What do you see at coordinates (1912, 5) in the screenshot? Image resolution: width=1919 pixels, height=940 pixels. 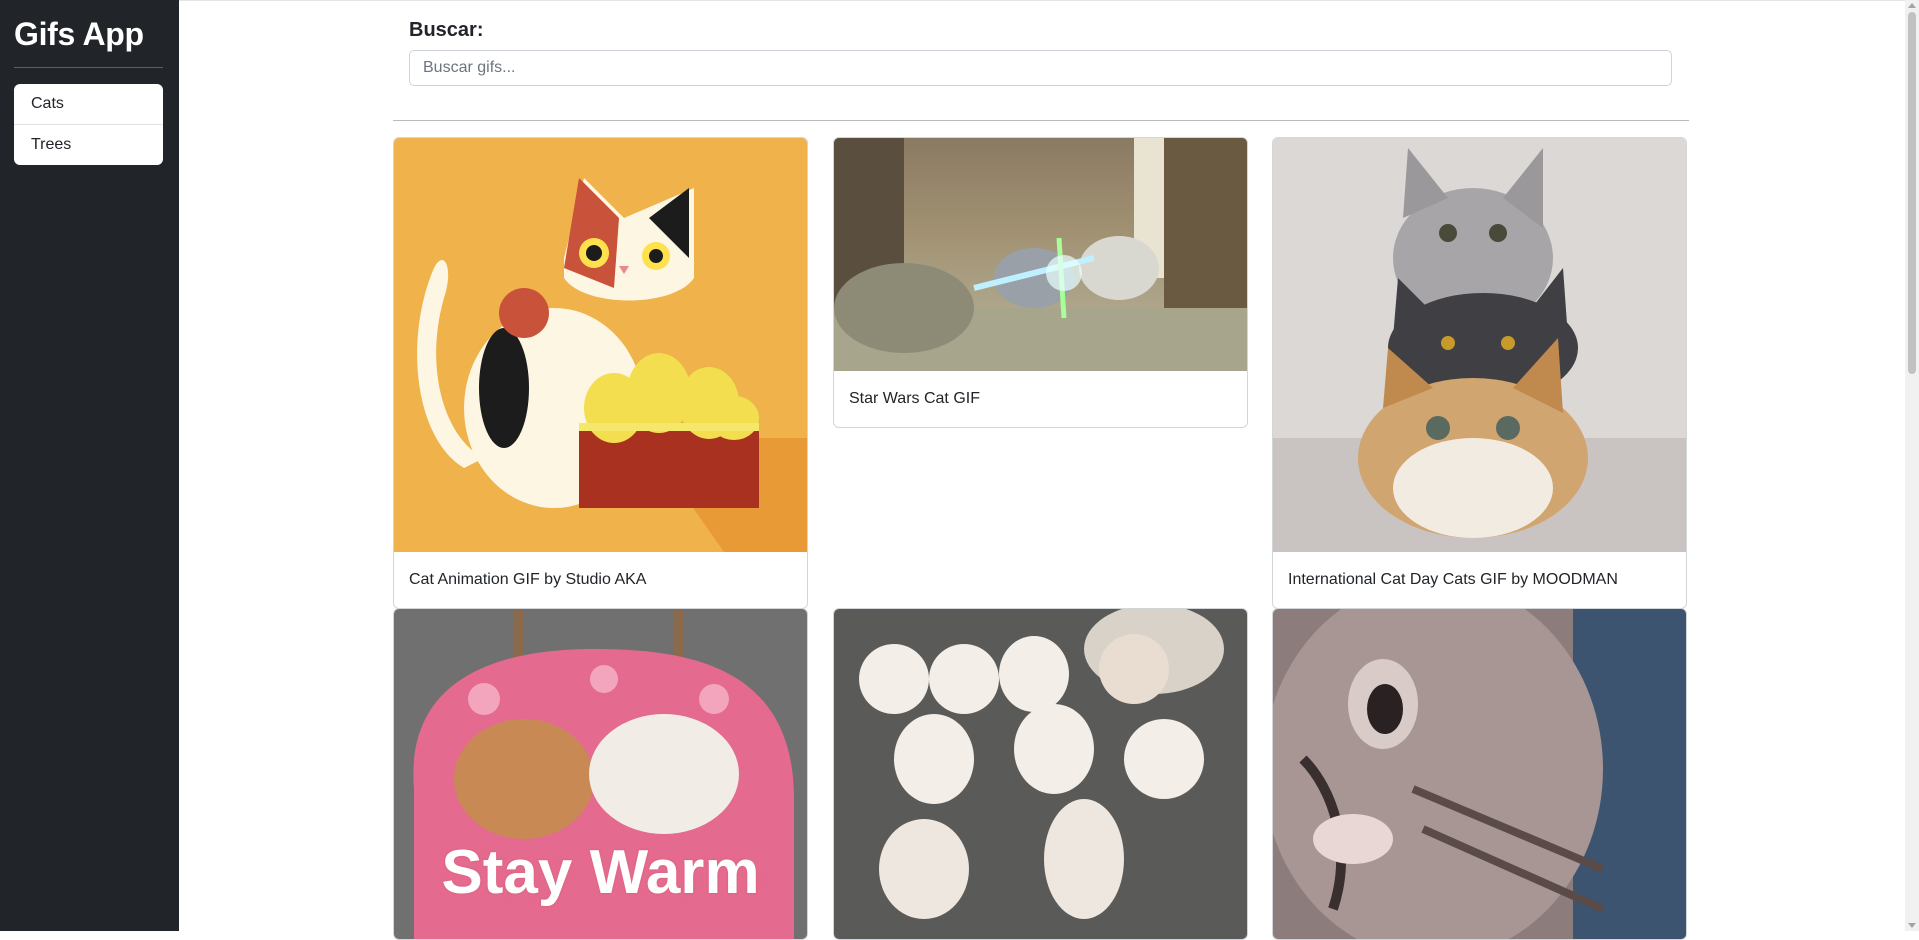 I see `scroll-up-icon` at bounding box center [1912, 5].